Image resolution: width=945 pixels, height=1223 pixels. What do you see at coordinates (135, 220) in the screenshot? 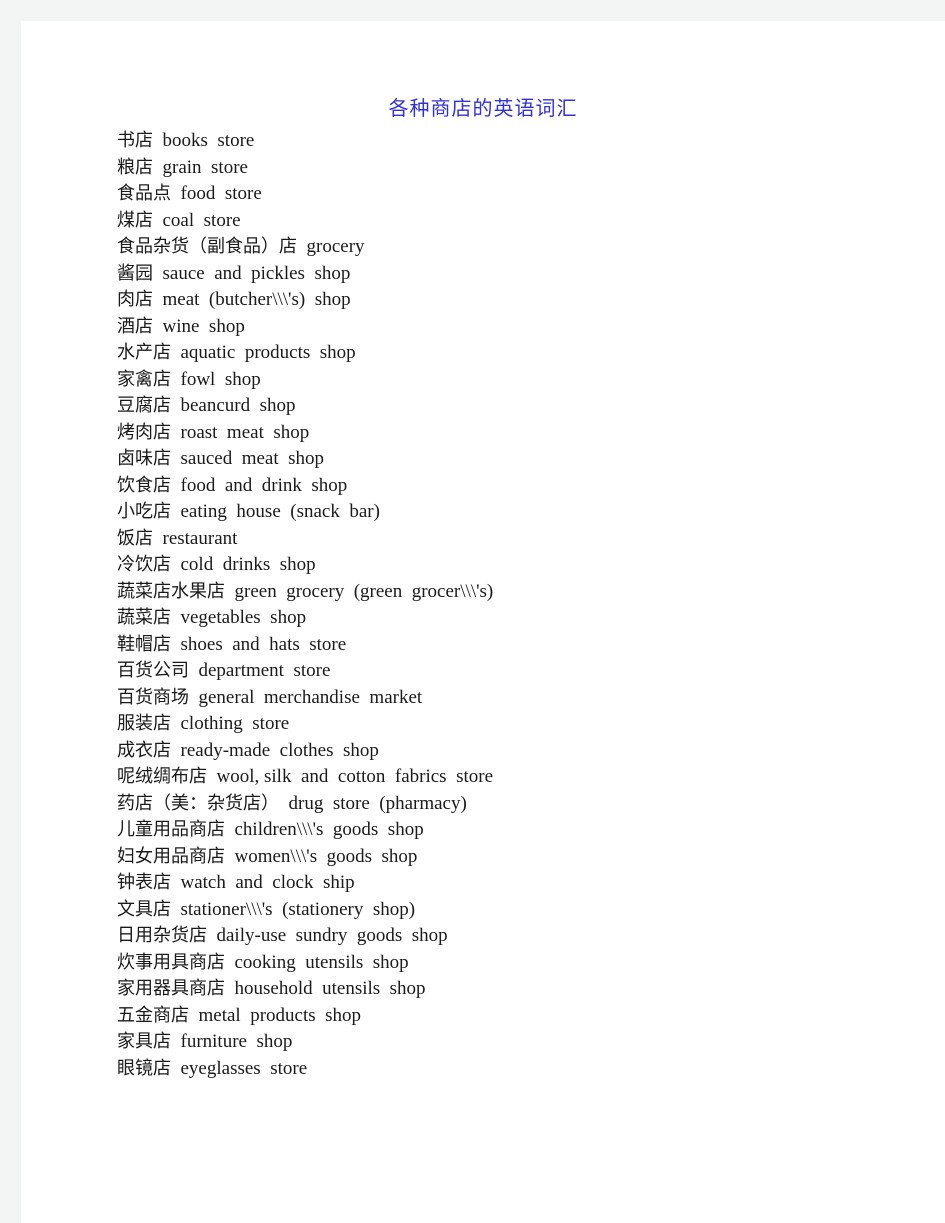
I see `vocab-entry-chinese: 煤店` at bounding box center [135, 220].